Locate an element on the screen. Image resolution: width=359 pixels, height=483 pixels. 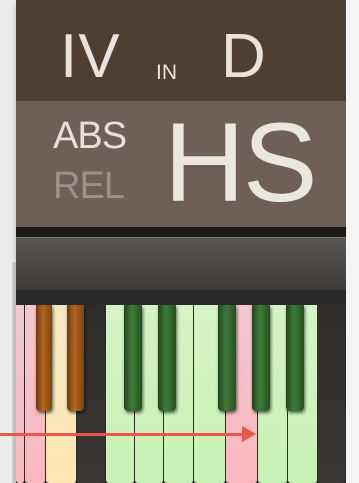
abs-mode-toggle: ABS is located at coordinates (90, 136).